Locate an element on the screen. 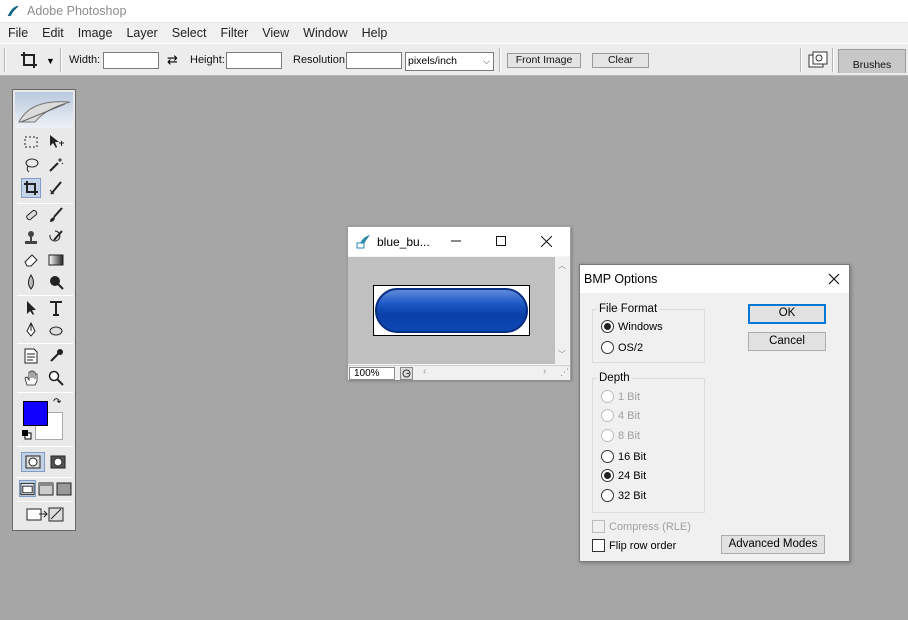  menu-help: Help is located at coordinates (375, 33).